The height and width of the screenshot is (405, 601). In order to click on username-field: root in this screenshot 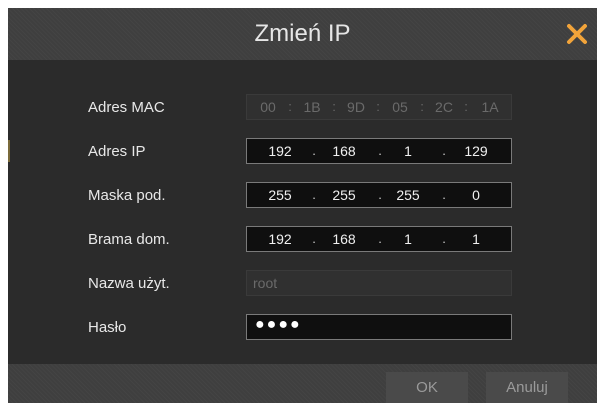, I will do `click(379, 283)`.